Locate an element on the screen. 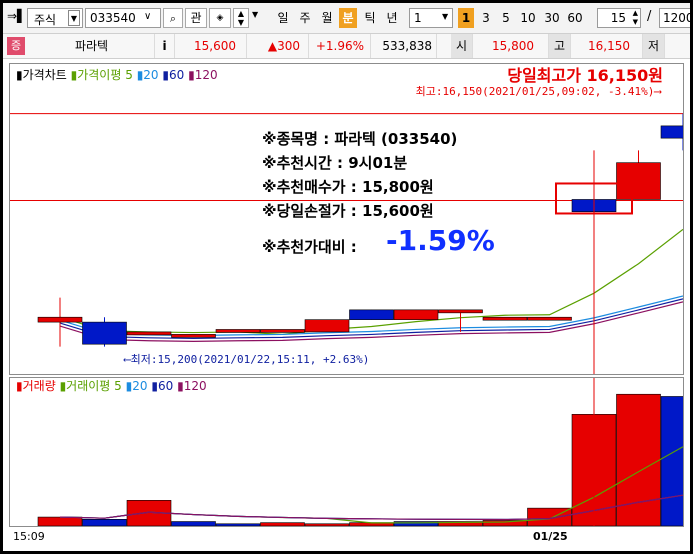  interval-5: 5 is located at coordinates (506, 18).